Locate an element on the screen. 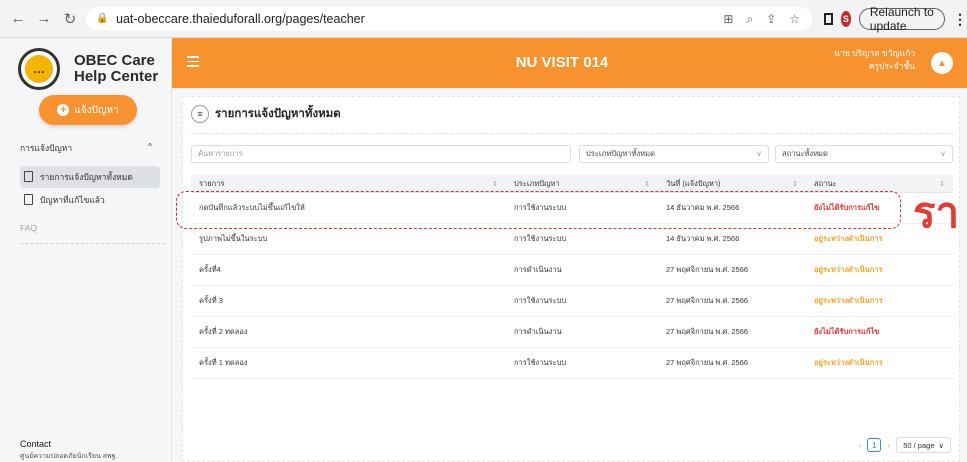 This screenshot has width=967, height=462. column-header-date: วันที่ (แจ้งปัญหา) ⇕ is located at coordinates (732, 183).